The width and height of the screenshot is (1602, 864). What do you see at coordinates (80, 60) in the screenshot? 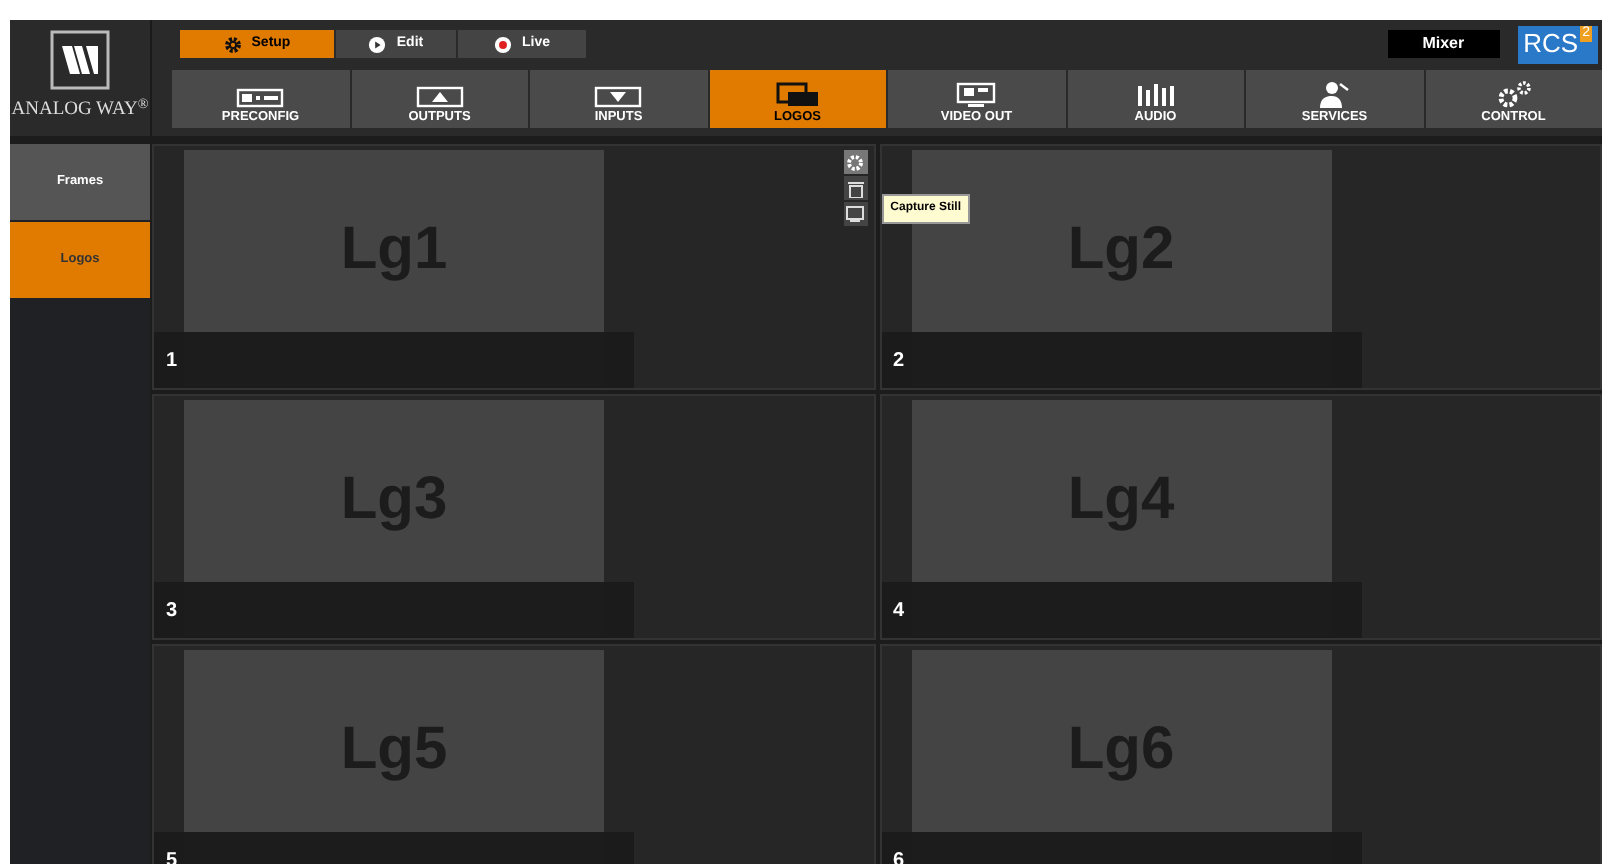
I see `brand-logo-icon` at bounding box center [80, 60].